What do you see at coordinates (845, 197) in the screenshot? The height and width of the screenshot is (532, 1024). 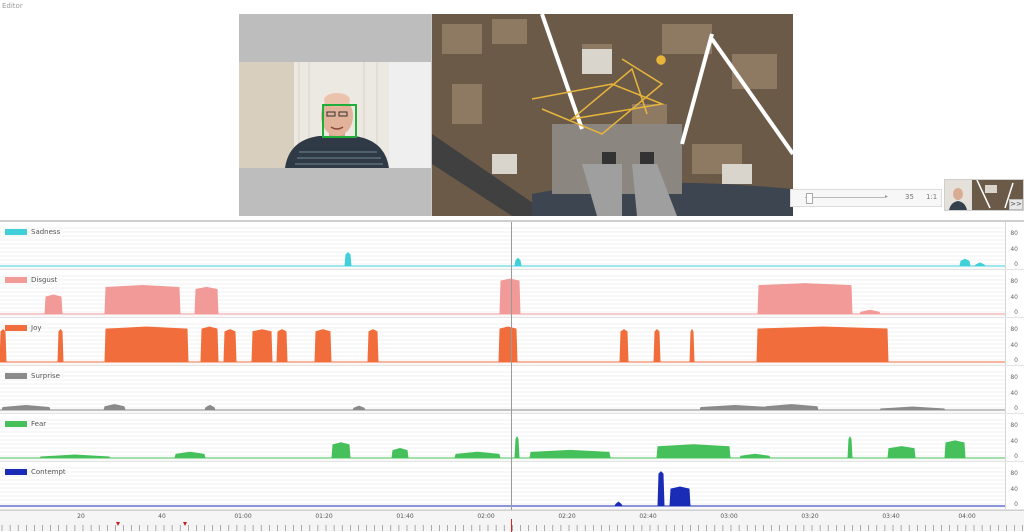 I see `speed-slider-track` at bounding box center [845, 197].